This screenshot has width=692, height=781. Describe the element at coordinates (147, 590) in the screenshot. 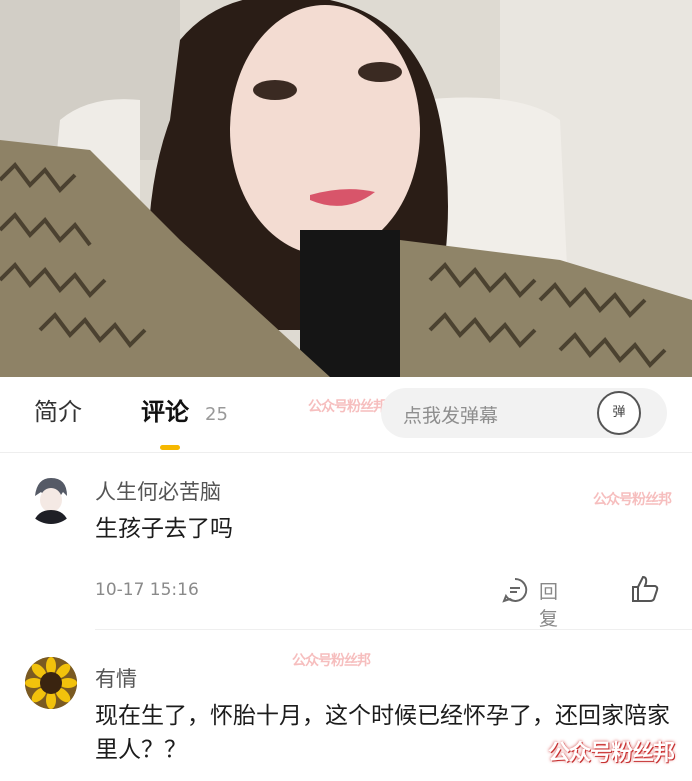

I see `comment-time: 10-17 15:16` at that location.